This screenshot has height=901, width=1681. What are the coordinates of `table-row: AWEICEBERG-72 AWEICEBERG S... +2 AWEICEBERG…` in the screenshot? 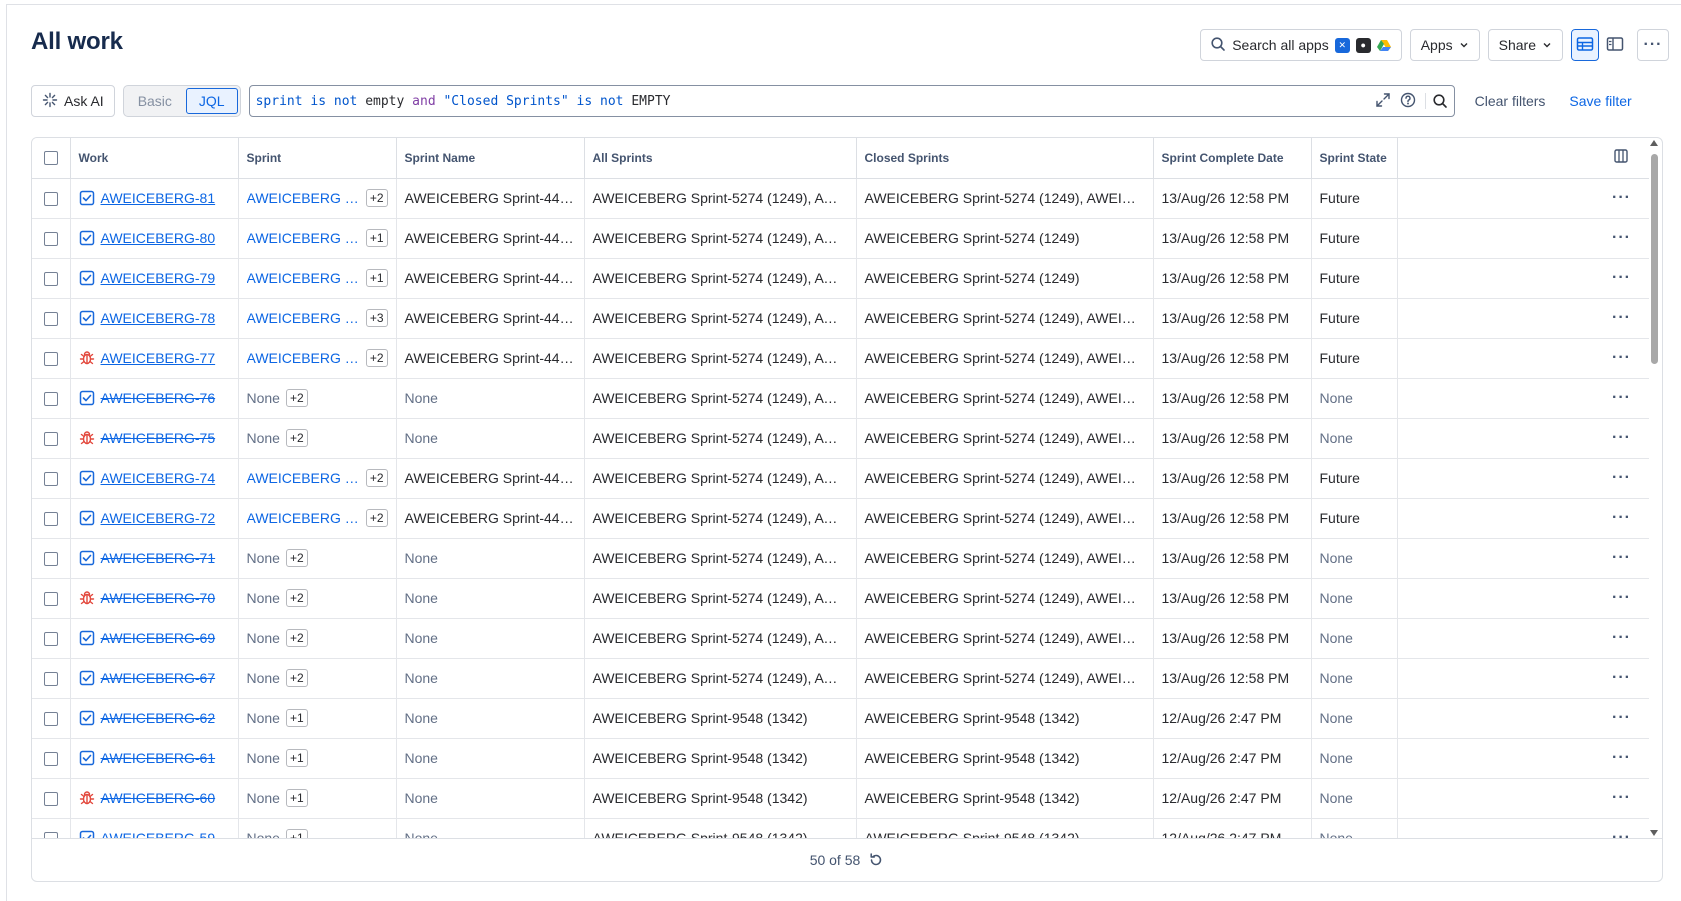 It's located at (840, 518).